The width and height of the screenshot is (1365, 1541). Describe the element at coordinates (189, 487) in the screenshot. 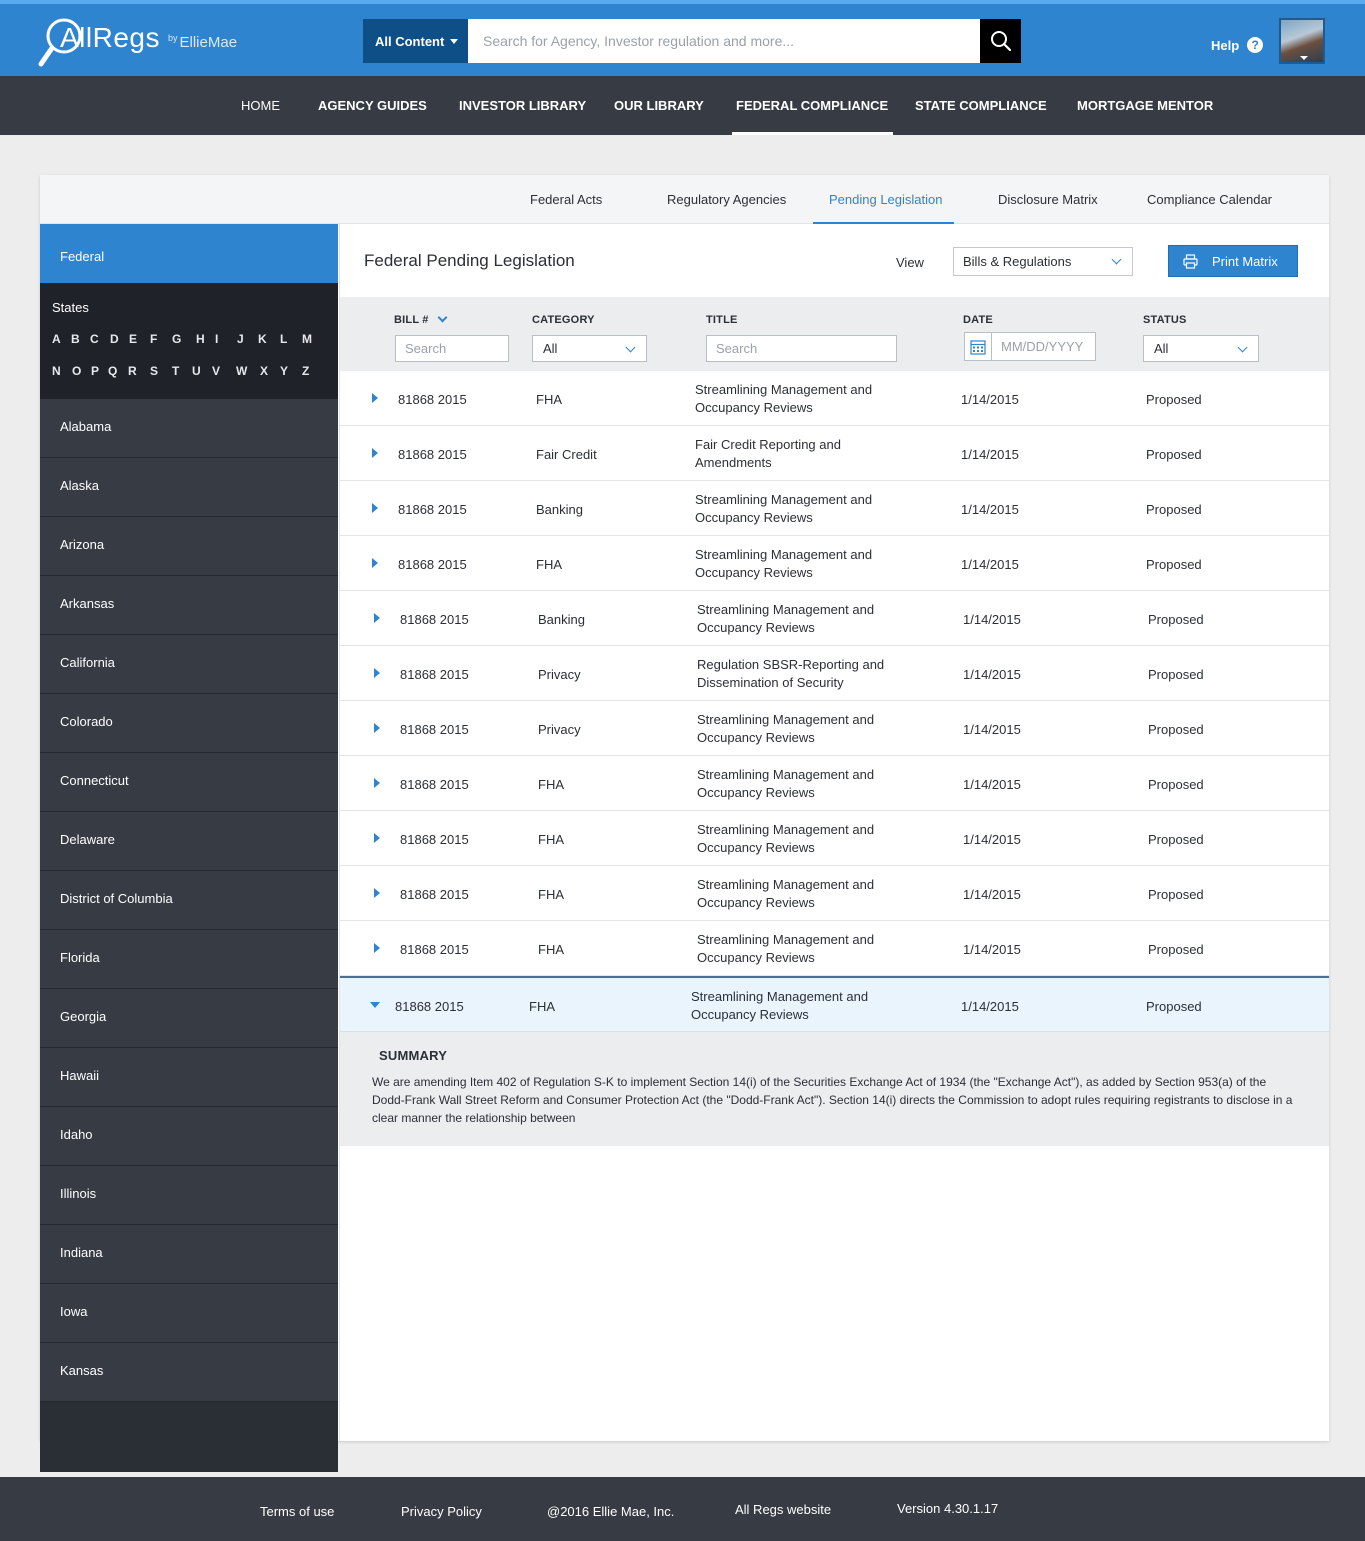

I see `sidebar-item-alaska: Alaska` at that location.